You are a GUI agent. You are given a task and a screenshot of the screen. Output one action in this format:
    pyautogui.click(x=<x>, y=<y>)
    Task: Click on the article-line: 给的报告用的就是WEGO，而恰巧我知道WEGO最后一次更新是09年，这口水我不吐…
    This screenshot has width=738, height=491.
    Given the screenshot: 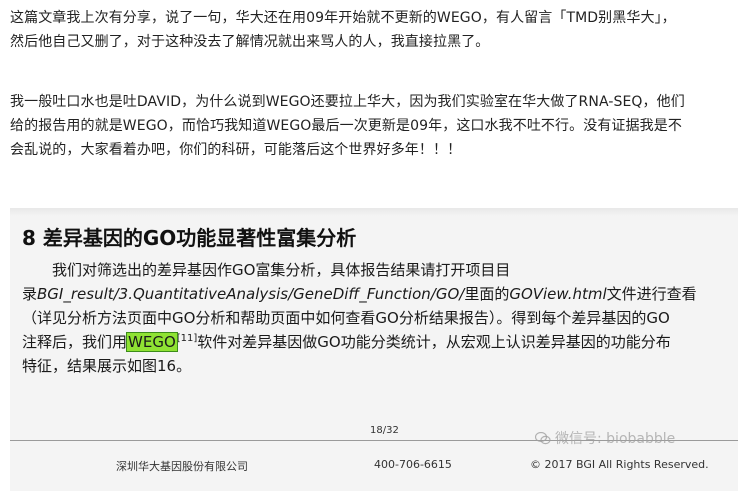 What is the action you would take?
    pyautogui.click(x=346, y=126)
    